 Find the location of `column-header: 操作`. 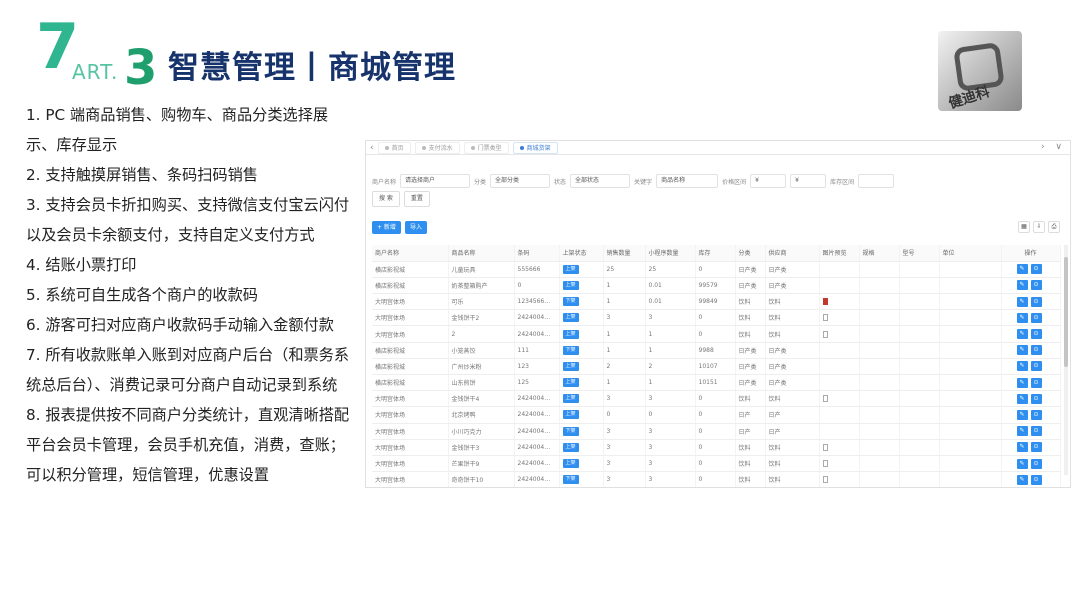

column-header: 操作 is located at coordinates (1031, 253).